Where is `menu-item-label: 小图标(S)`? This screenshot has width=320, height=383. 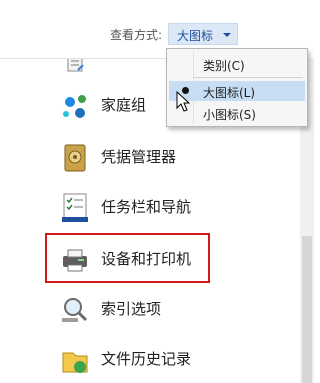
menu-item-label: 小图标(S) is located at coordinates (229, 115).